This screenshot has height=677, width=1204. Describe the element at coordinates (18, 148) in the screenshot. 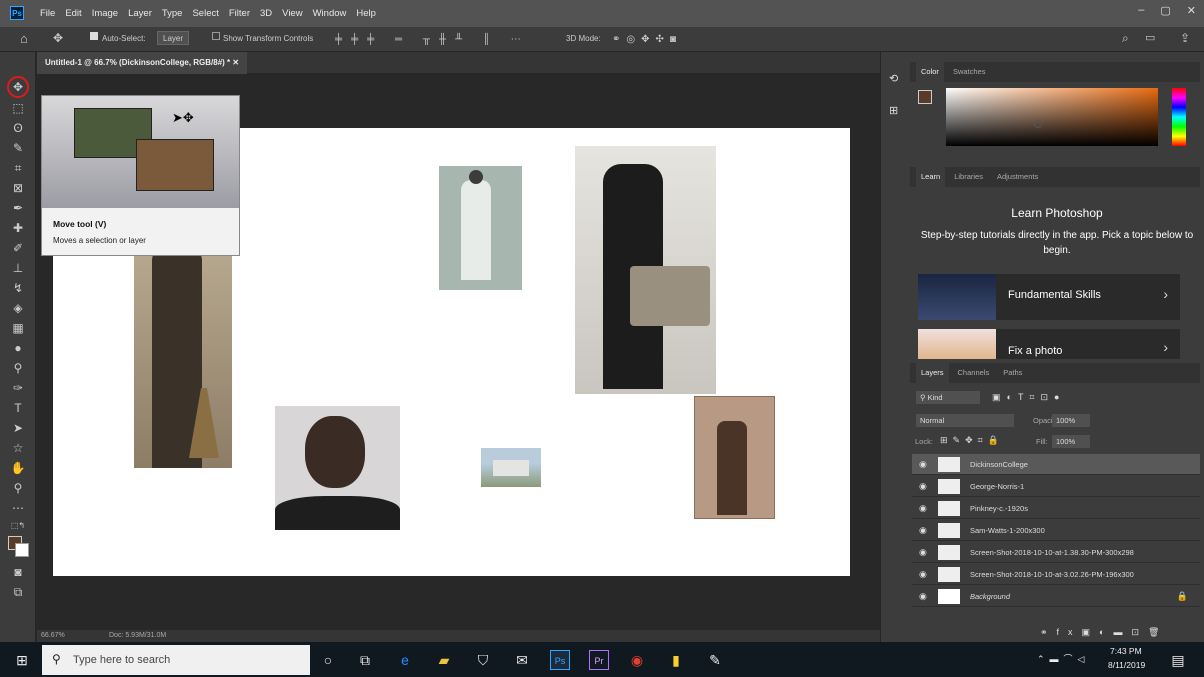

I see `quick-select-tool-icon: ✎` at that location.